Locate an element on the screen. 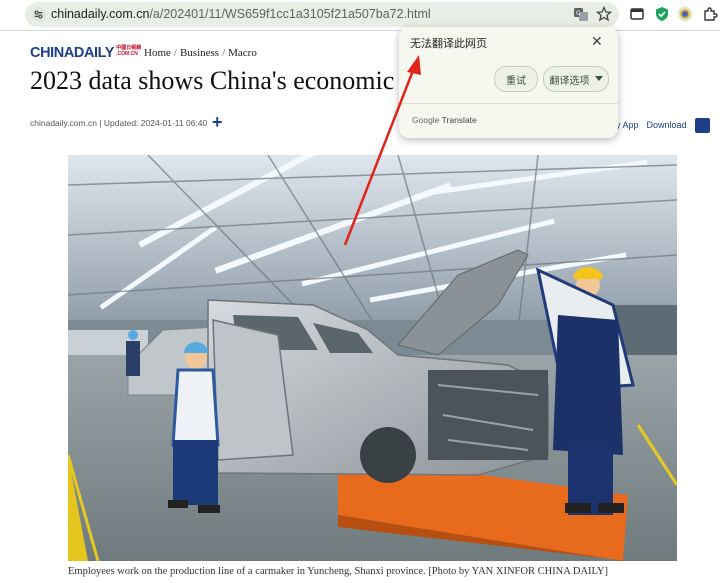  bookmark-star-icon is located at coordinates (604, 14).